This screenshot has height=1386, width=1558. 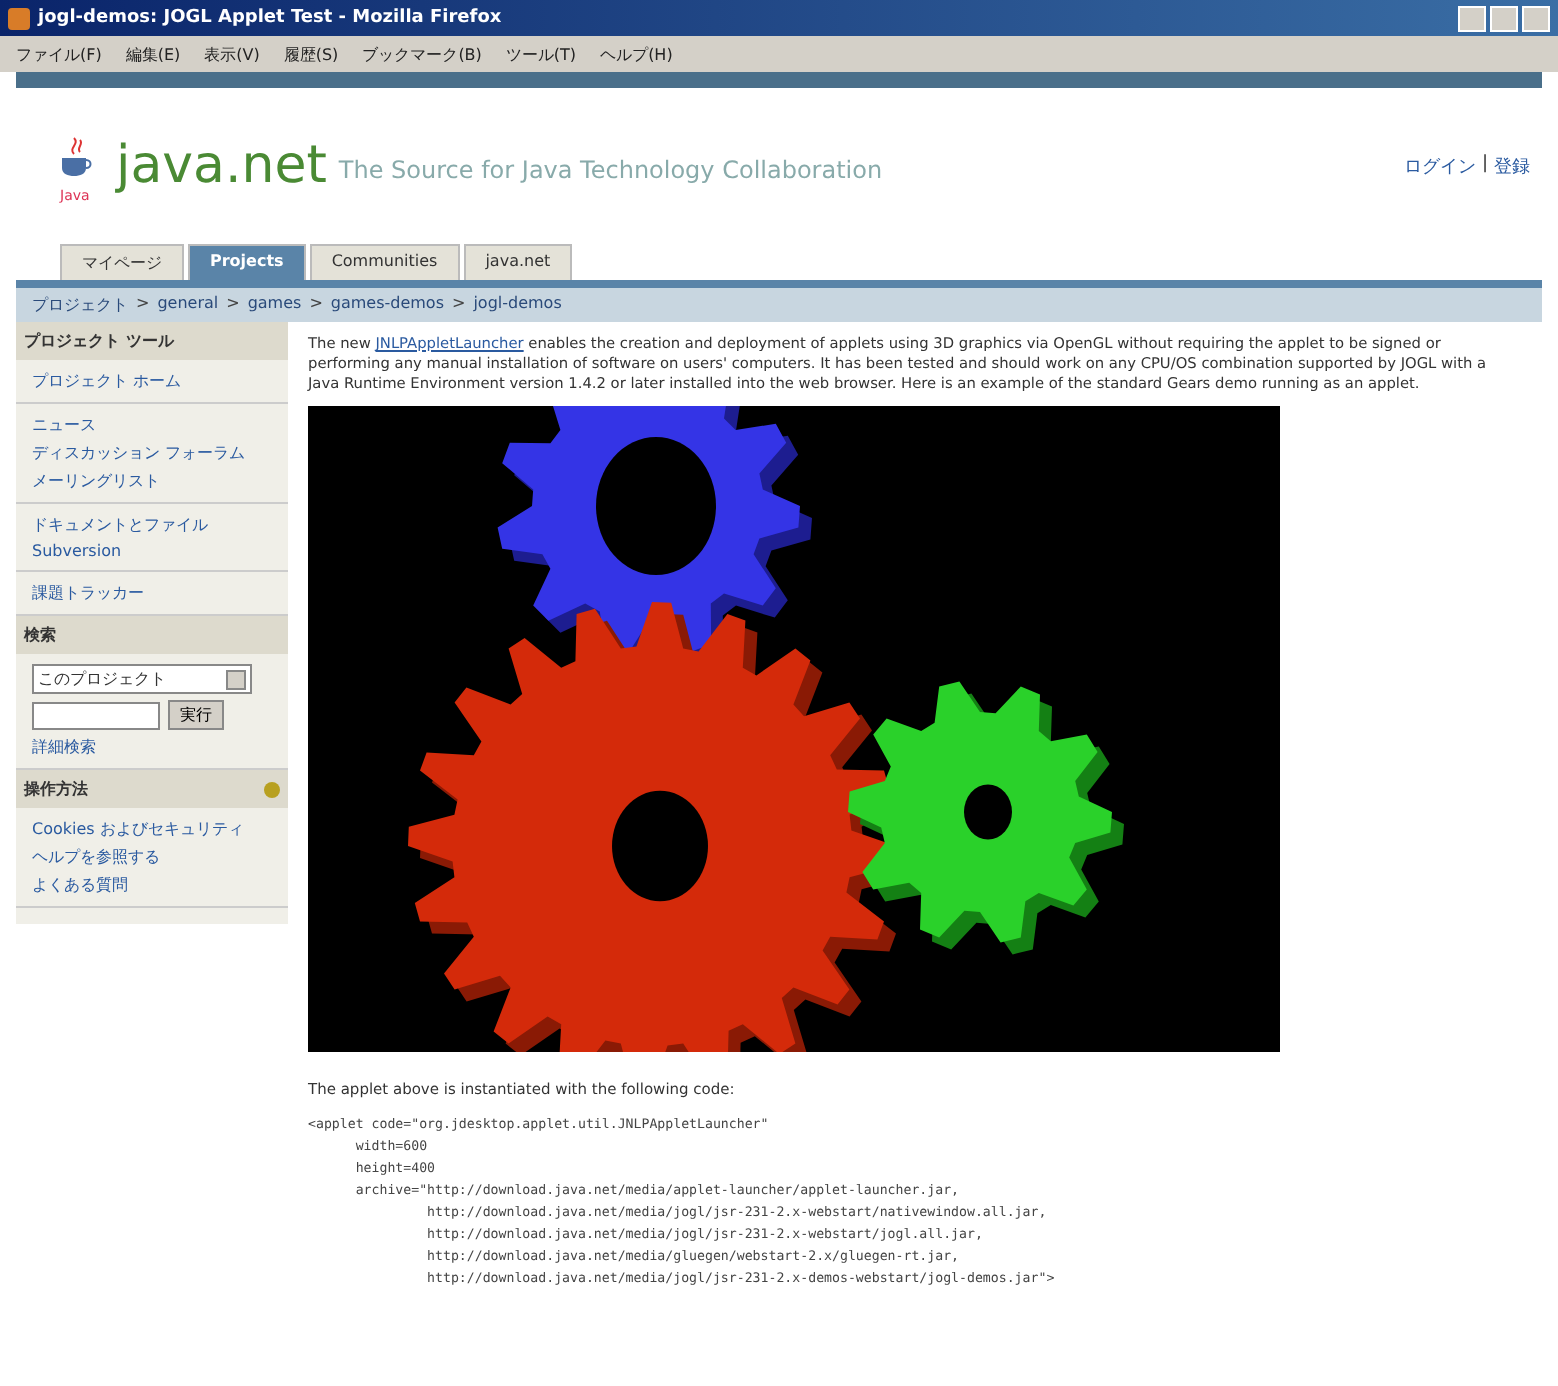 I want to click on sidebar-link: プロジェクト ホーム, so click(x=152, y=381).